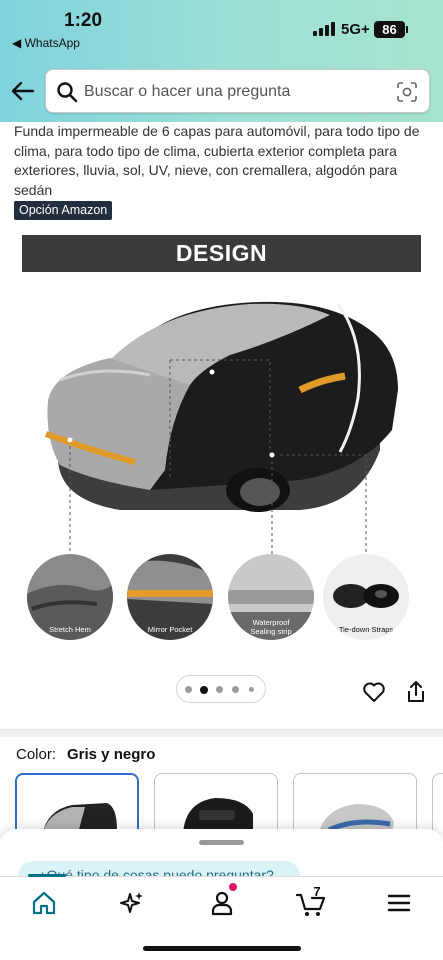 This screenshot has width=443, height=960. I want to click on feature-tie-down-straps: Tie-down Straps, so click(366, 597).